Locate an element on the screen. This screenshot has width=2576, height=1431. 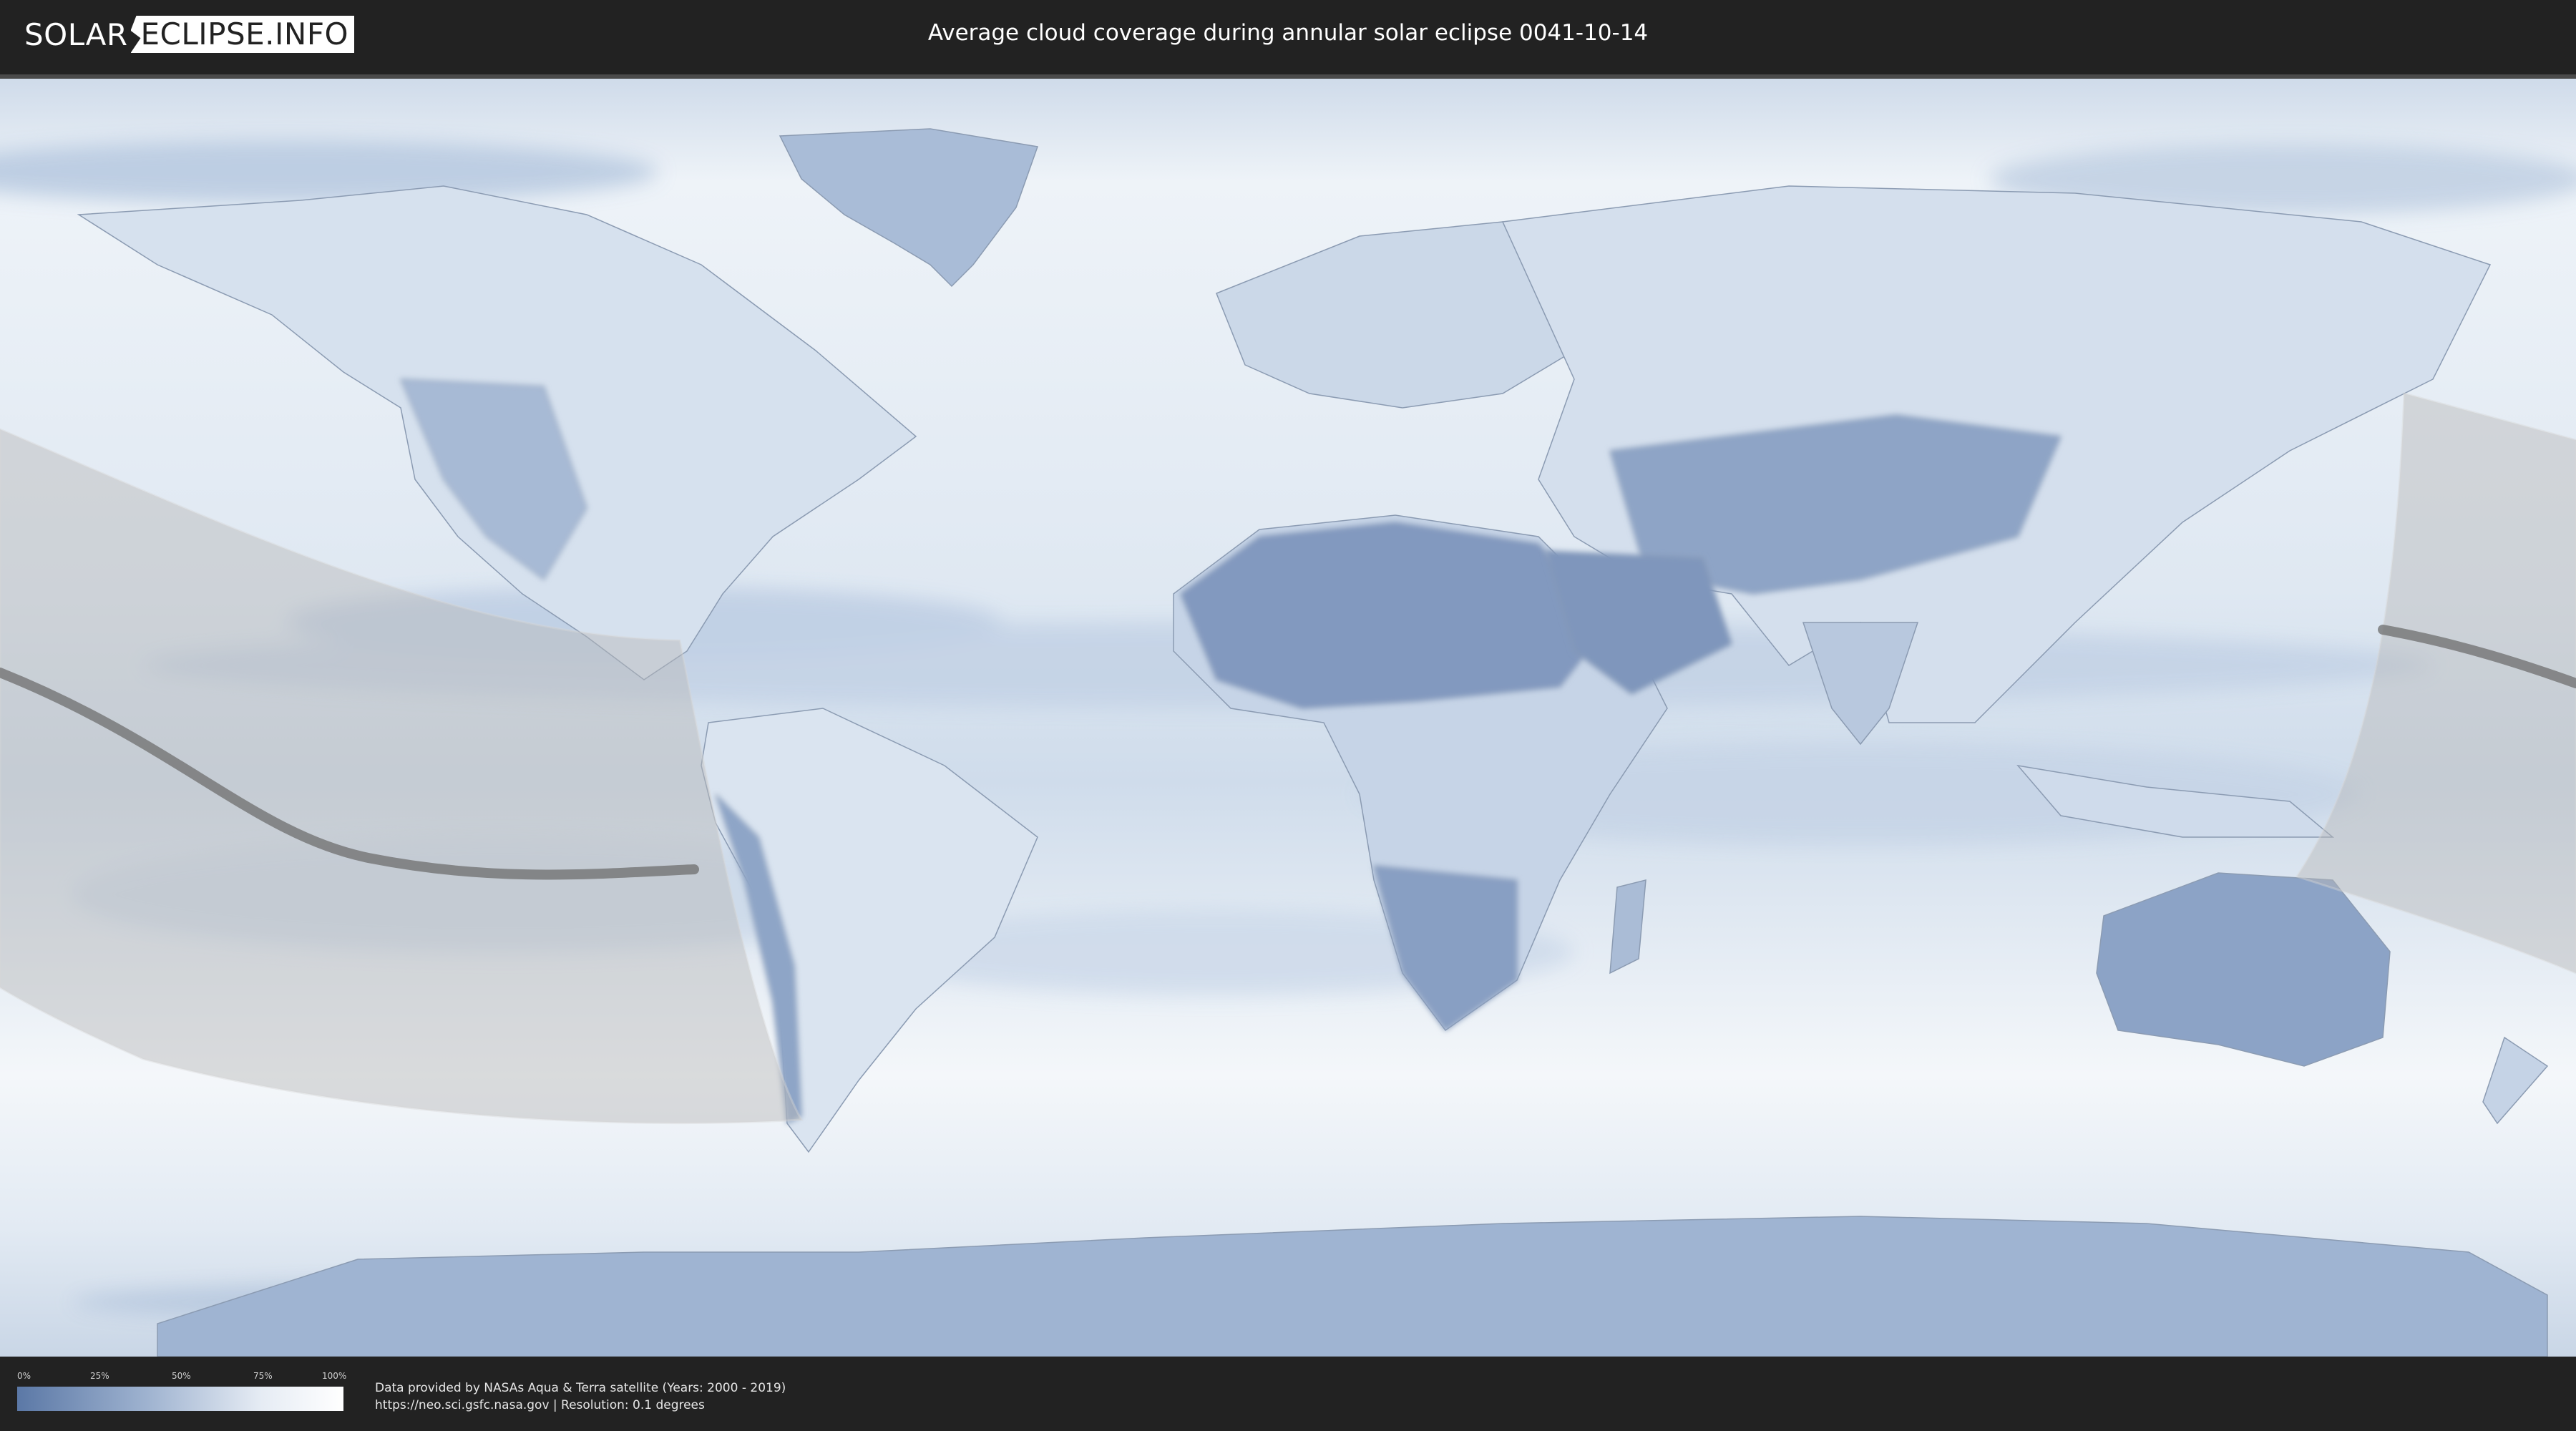
legend-tick-50: 50% is located at coordinates (181, 1376).